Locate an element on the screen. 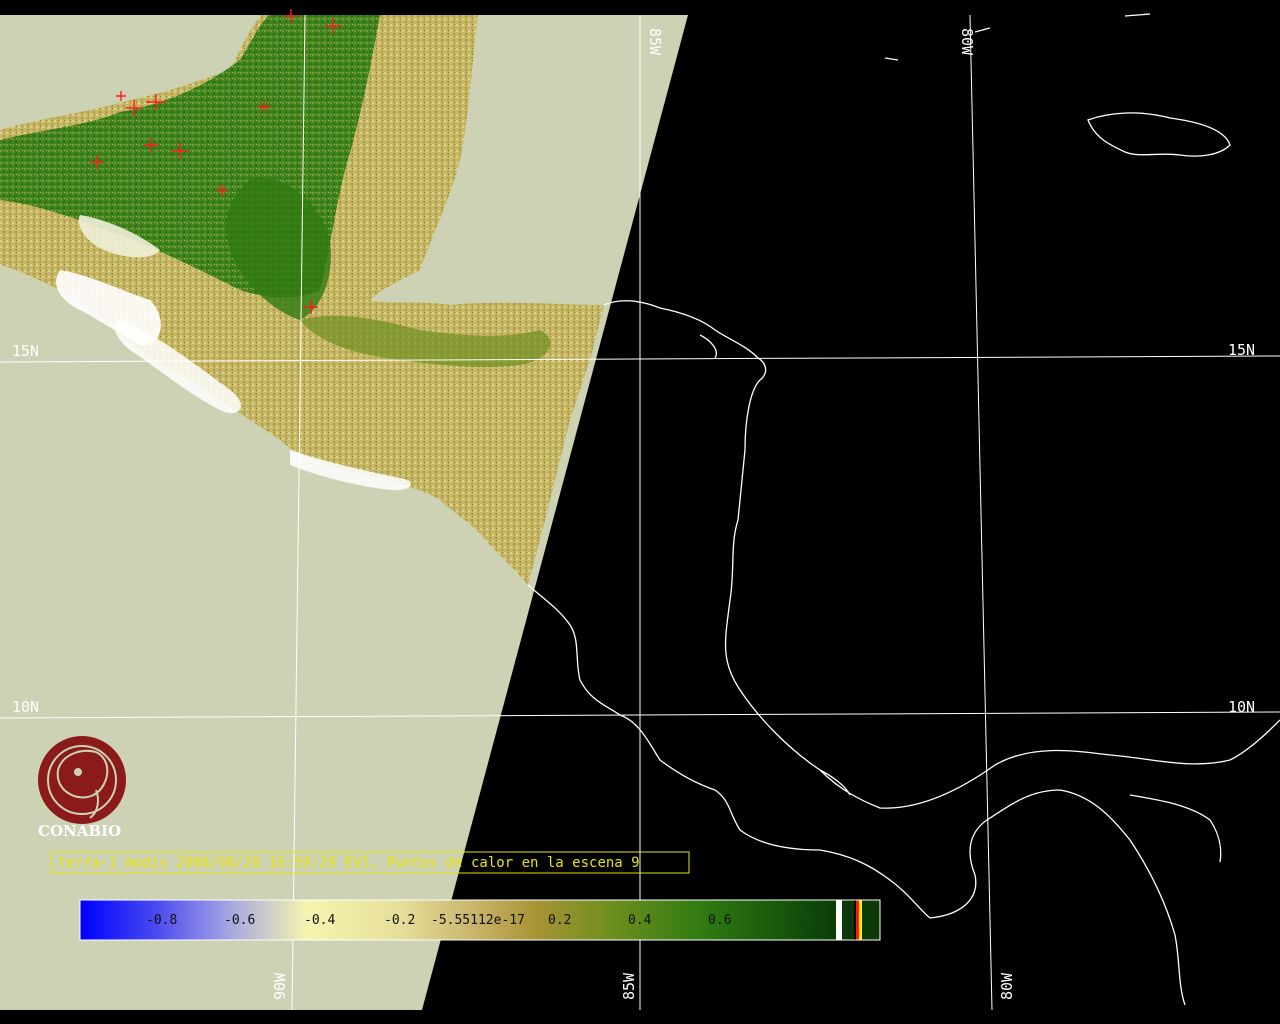  colorbar-end-white is located at coordinates (839, 920).